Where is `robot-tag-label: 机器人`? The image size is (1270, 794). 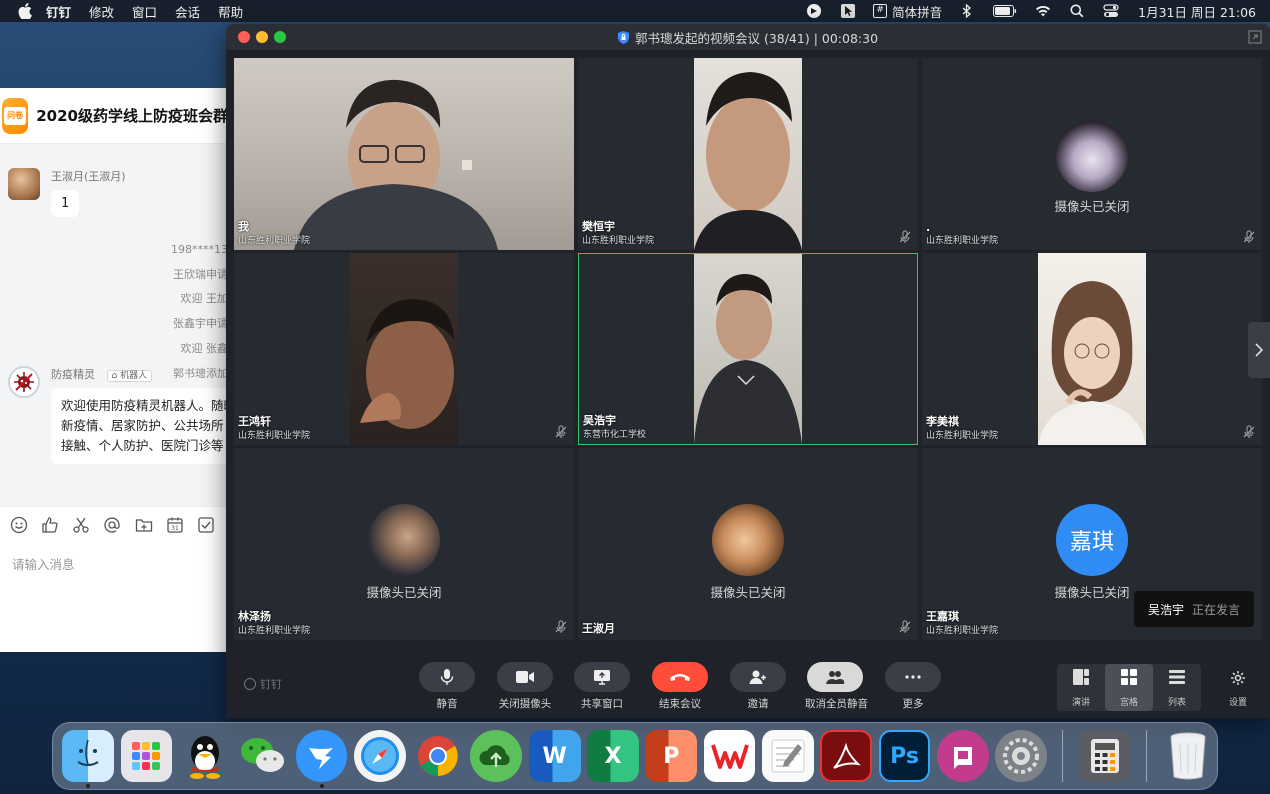
robot-tag-label: 机器人 is located at coordinates (134, 376).